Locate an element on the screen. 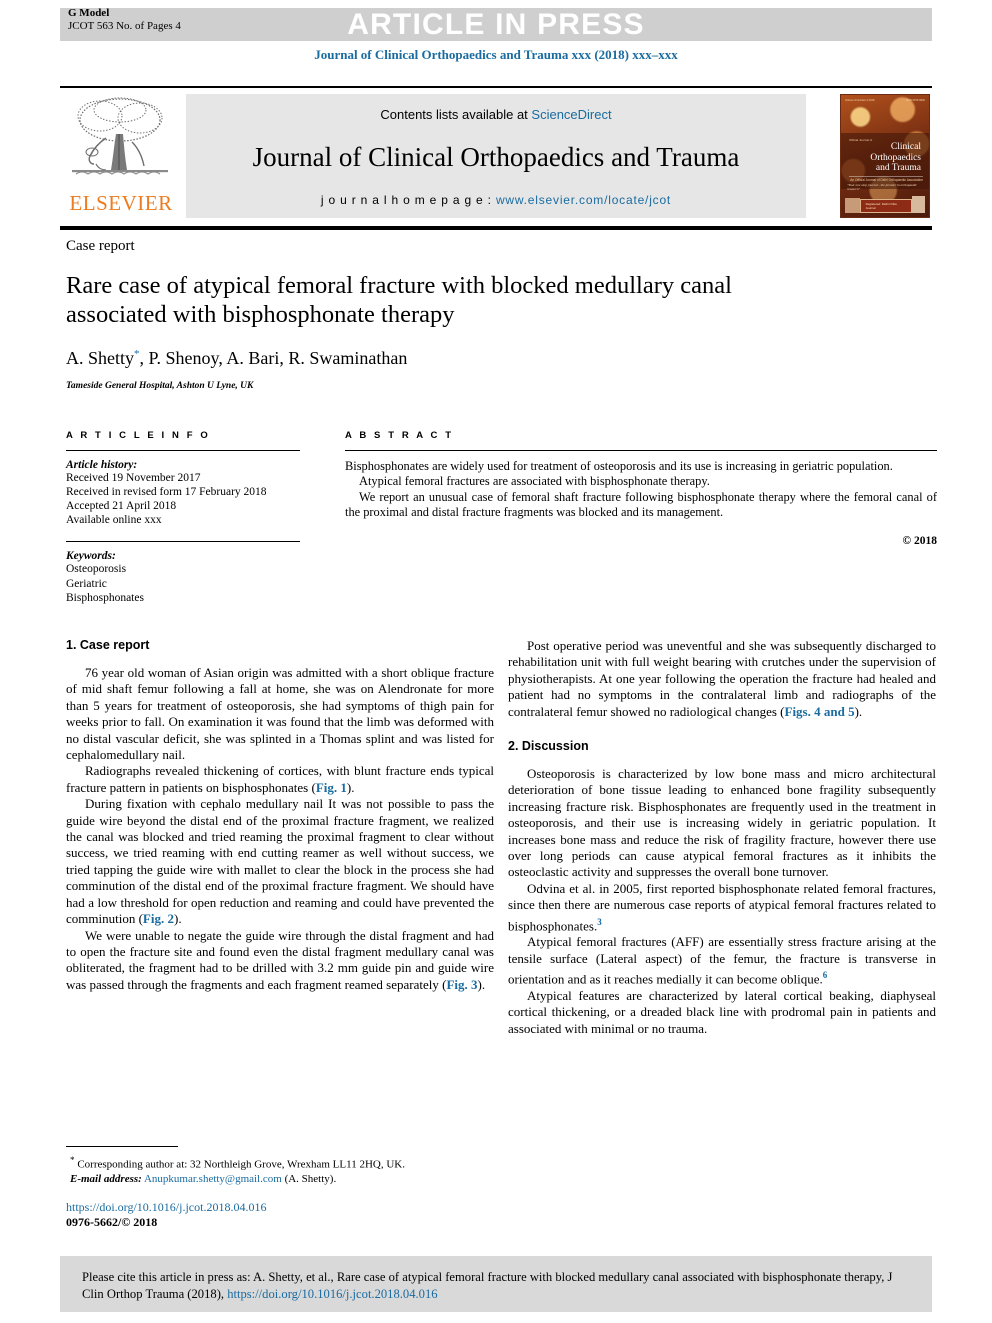 The image size is (992, 1323). figure-link-2: Fig. 2 is located at coordinates (158, 918).